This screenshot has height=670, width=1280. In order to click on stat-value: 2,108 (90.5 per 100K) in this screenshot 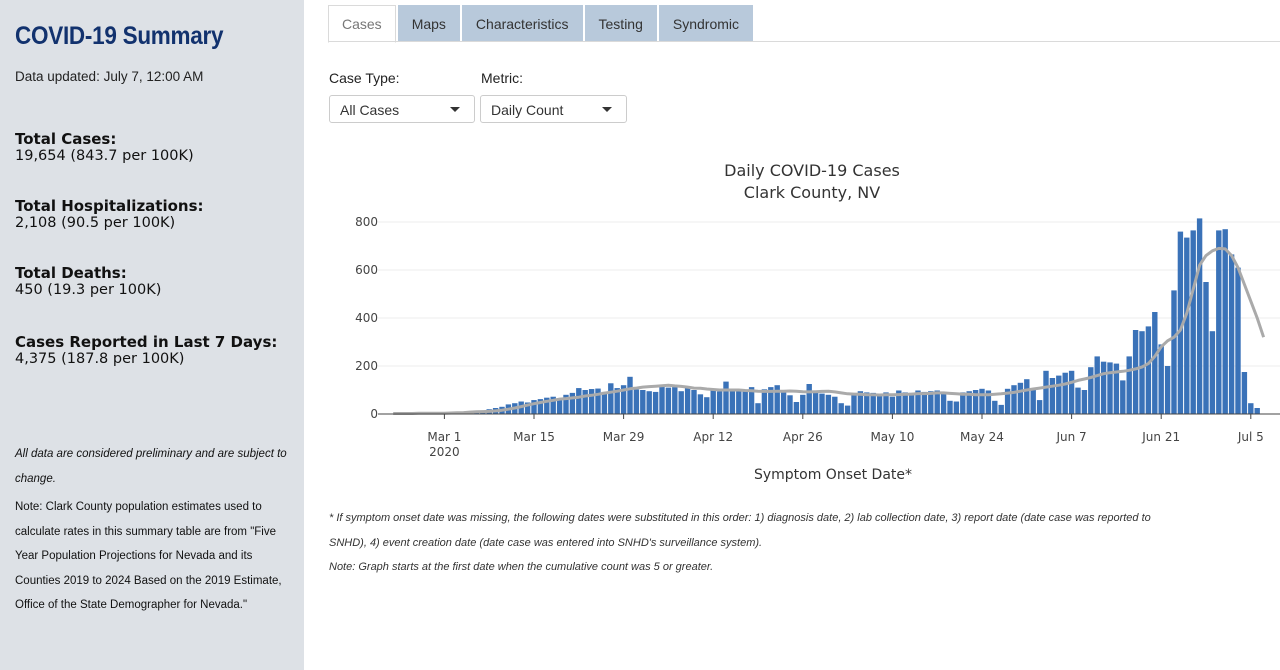, I will do `click(95, 223)`.